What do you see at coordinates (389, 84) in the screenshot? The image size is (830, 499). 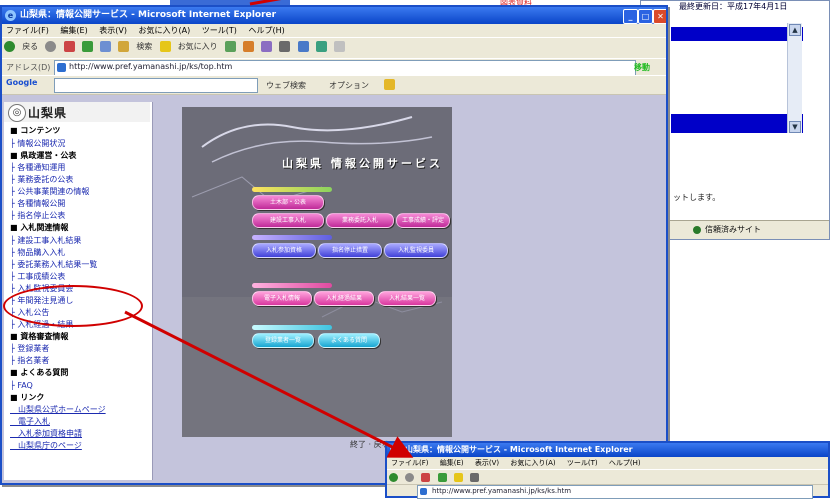 I see `google-highlight-icon` at bounding box center [389, 84].